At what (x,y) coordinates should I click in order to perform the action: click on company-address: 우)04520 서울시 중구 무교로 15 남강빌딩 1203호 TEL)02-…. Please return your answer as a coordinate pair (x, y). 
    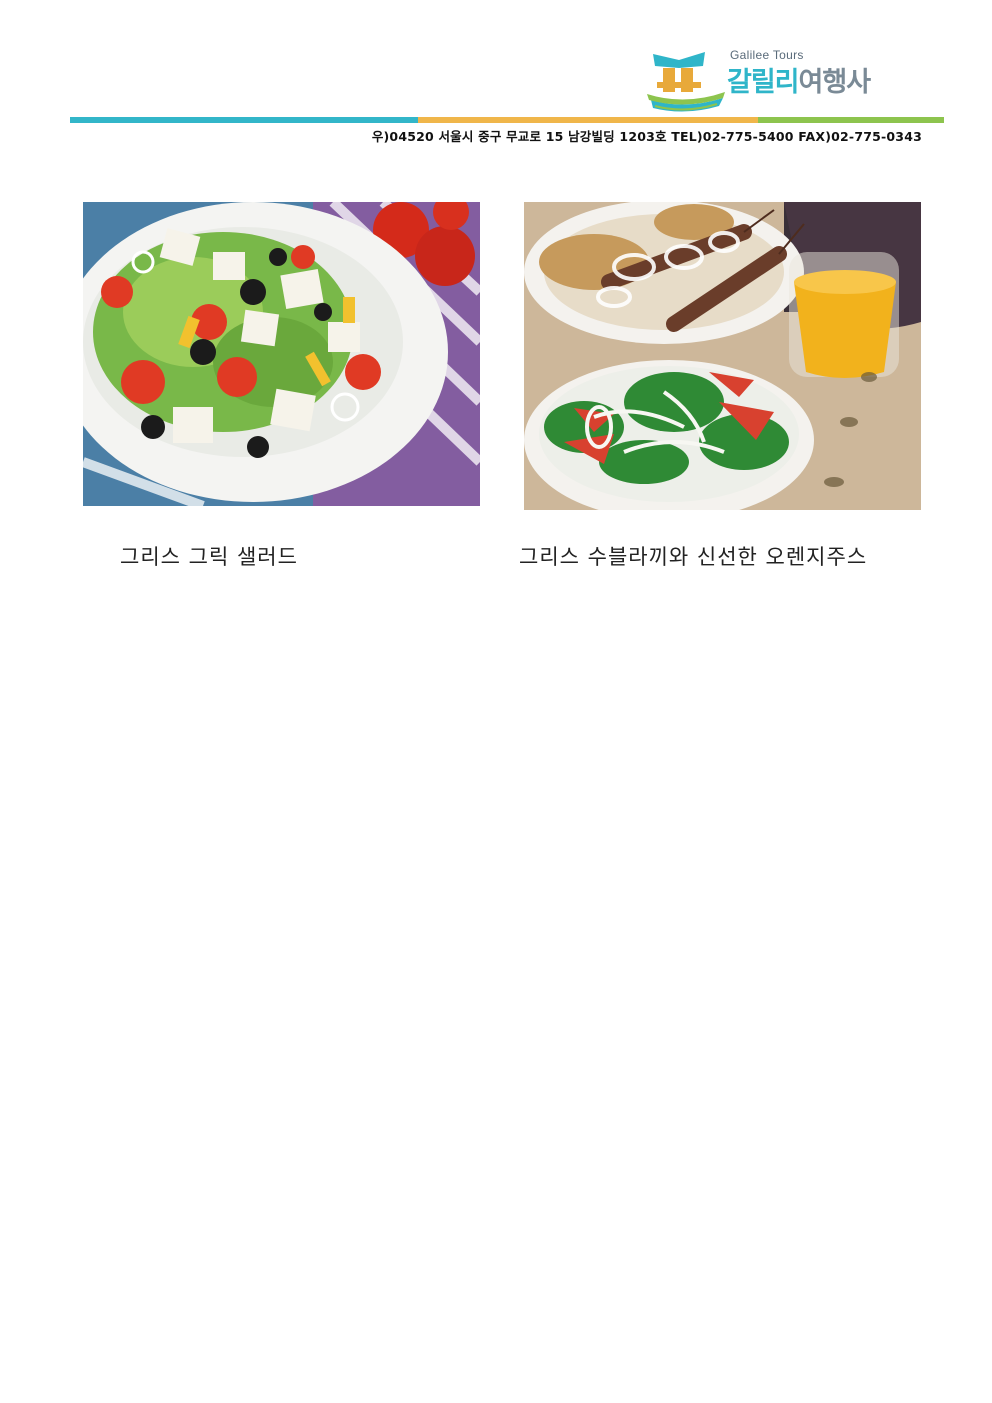
    Looking at the image, I should click on (646, 136).